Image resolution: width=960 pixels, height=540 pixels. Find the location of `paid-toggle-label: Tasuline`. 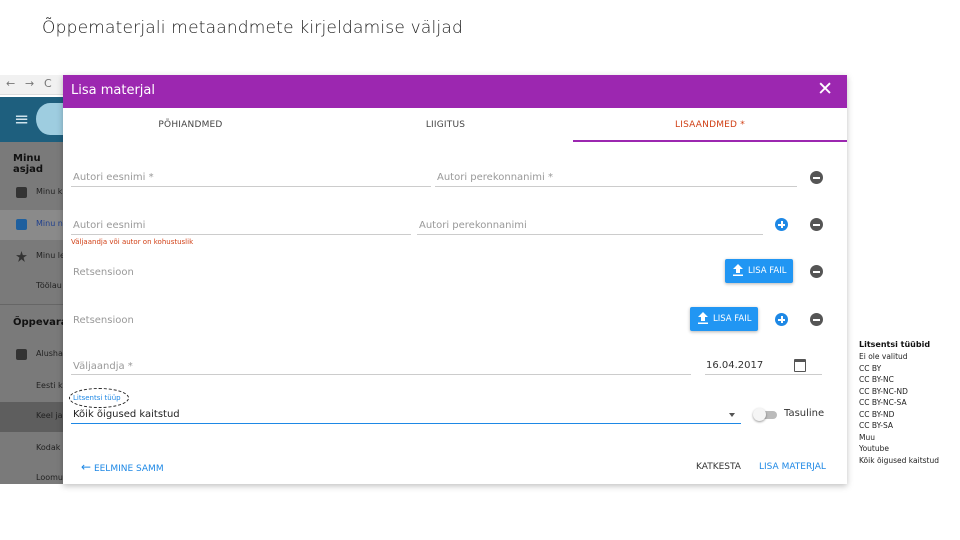

paid-toggle-label: Tasuline is located at coordinates (804, 413).